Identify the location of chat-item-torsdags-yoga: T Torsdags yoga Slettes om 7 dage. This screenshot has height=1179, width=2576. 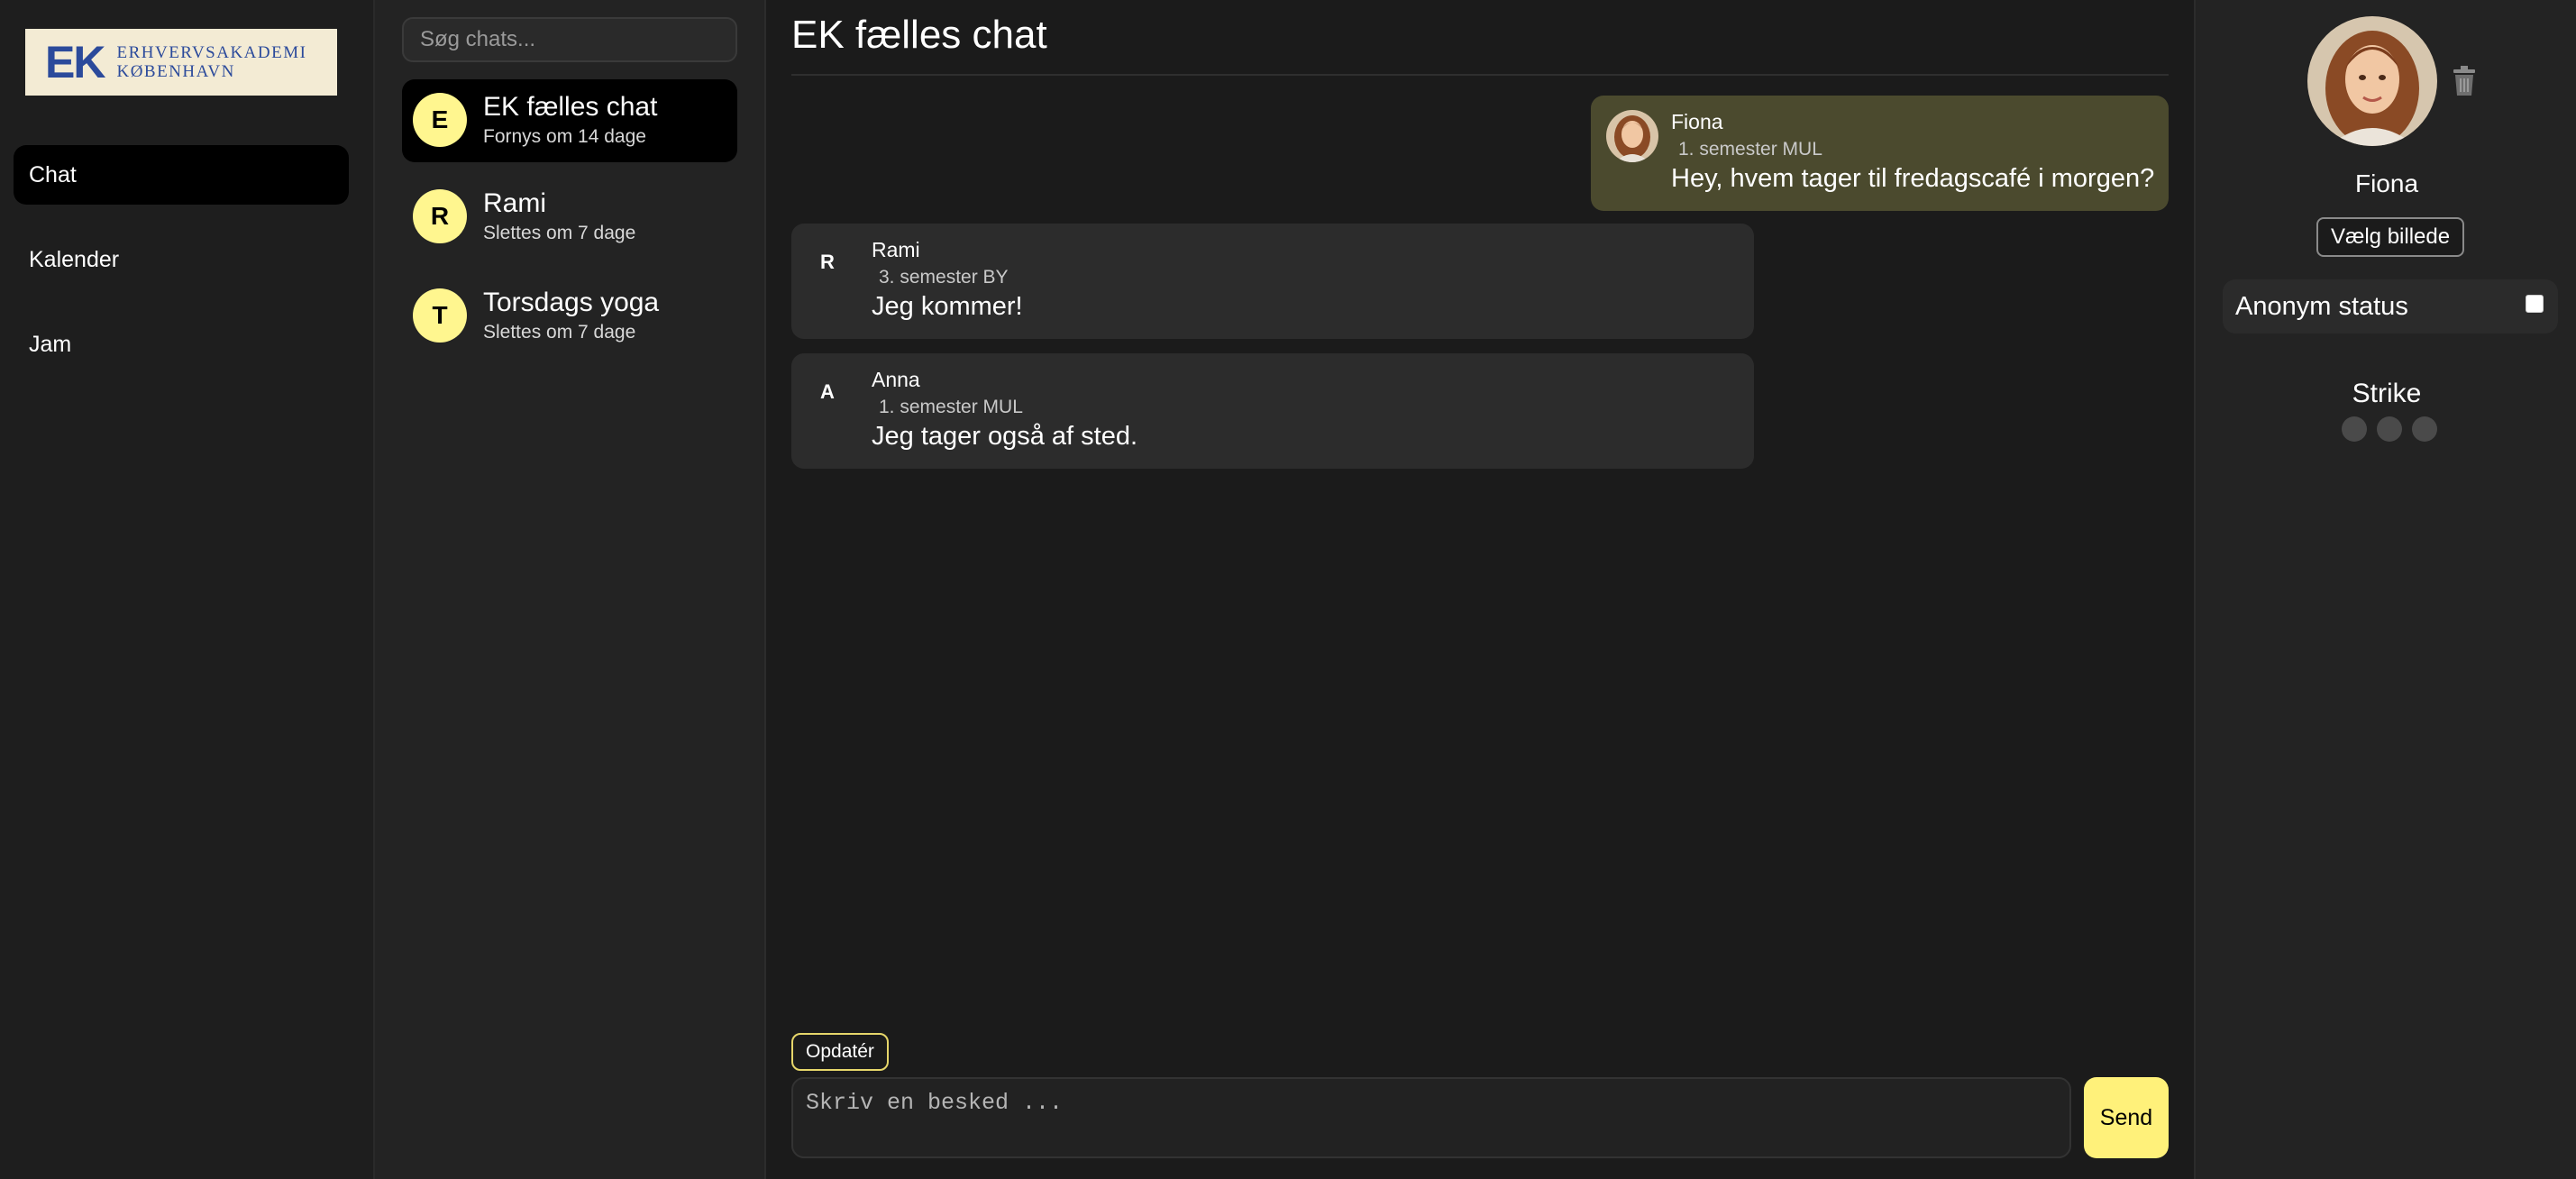
(569, 316).